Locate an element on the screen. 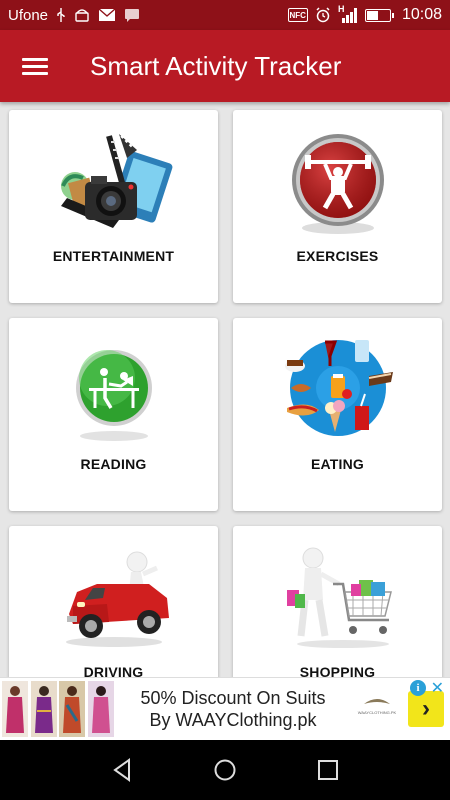 This screenshot has width=450, height=800. card-entertainment: ENTERTAINMENT is located at coordinates (113, 206).